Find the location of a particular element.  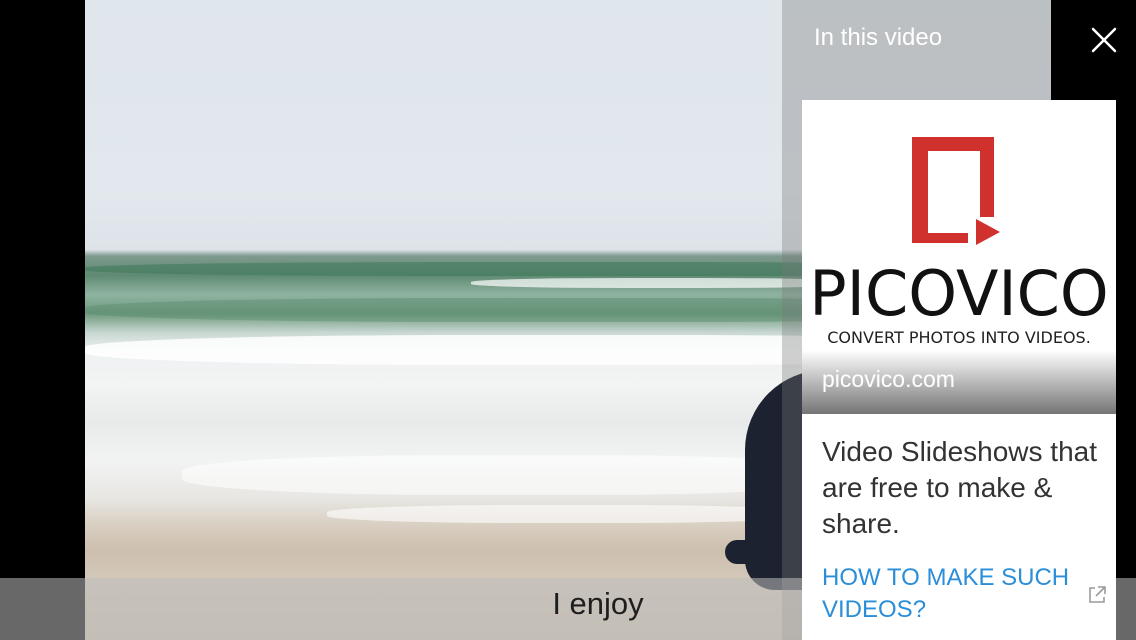

close-icon is located at coordinates (1104, 40).